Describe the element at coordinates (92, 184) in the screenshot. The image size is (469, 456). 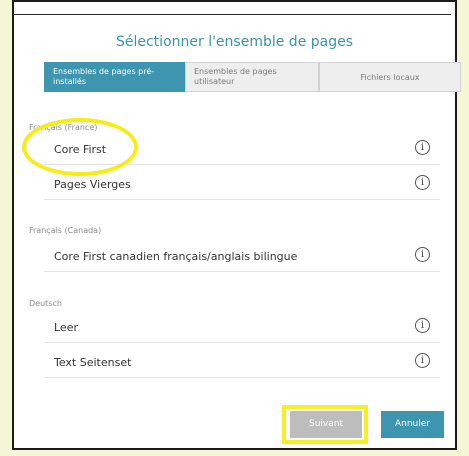
I see `list-item-label: Pages Vierges` at that location.